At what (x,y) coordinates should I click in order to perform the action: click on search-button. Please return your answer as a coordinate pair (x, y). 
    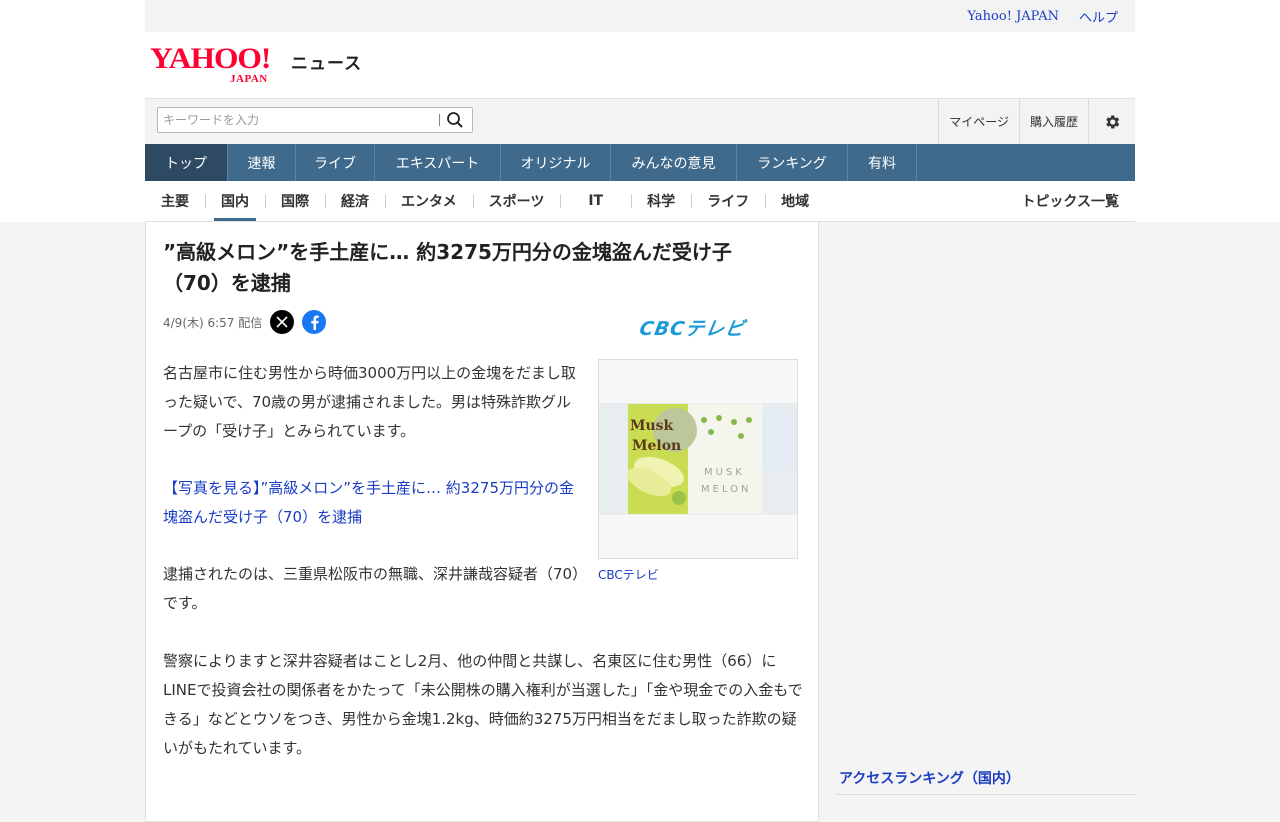
    Looking at the image, I should click on (456, 121).